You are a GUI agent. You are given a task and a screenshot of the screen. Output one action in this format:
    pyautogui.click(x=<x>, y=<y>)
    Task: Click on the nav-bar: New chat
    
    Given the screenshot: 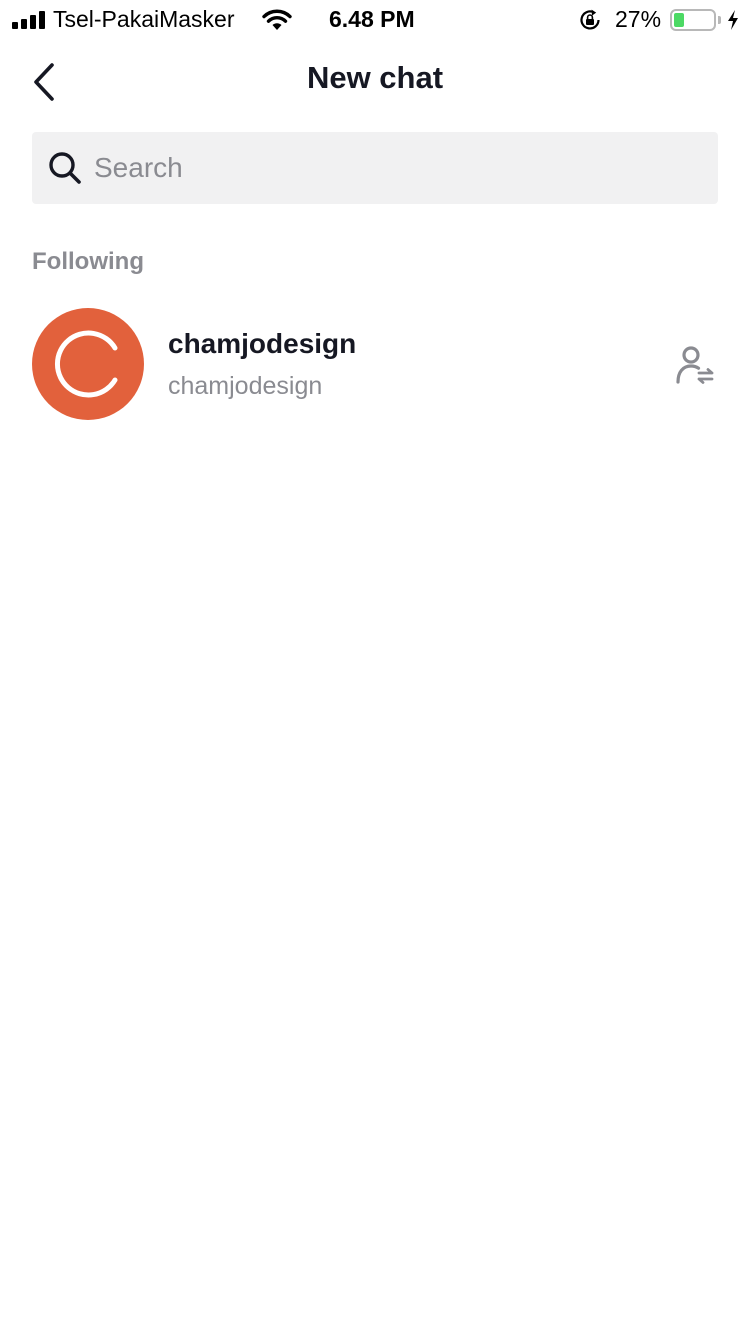 What is the action you would take?
    pyautogui.click(x=375, y=81)
    